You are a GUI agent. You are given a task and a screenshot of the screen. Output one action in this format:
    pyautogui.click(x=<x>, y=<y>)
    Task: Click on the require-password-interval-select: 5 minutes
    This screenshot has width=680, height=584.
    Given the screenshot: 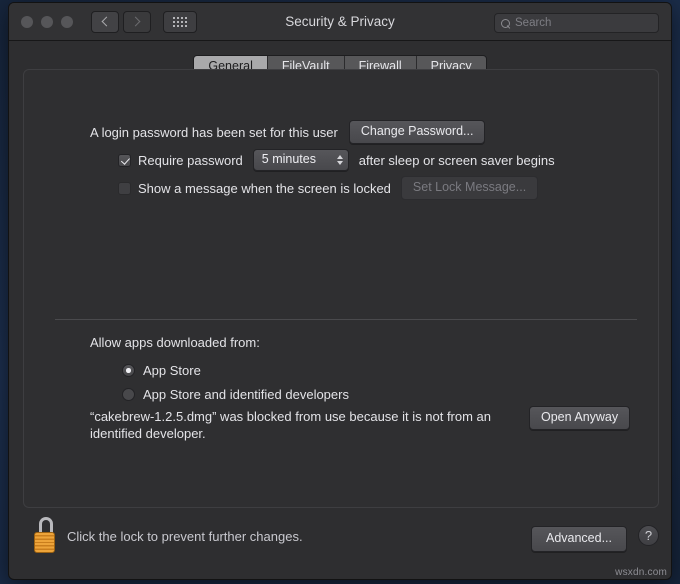 What is the action you would take?
    pyautogui.click(x=300, y=160)
    